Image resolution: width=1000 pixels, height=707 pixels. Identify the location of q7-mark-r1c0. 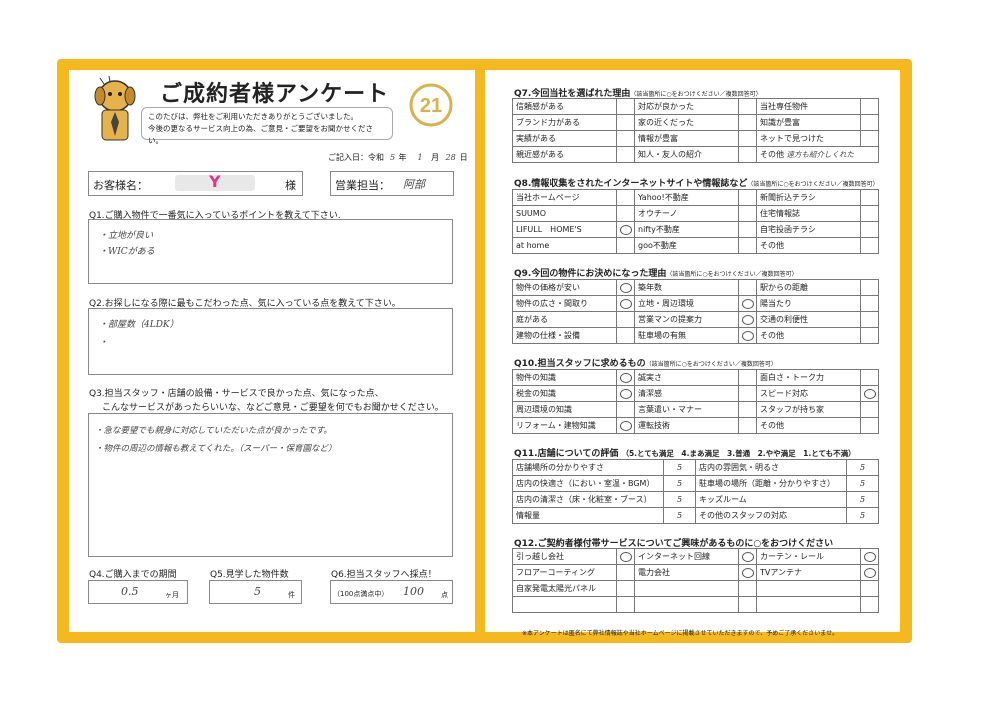
(625, 122).